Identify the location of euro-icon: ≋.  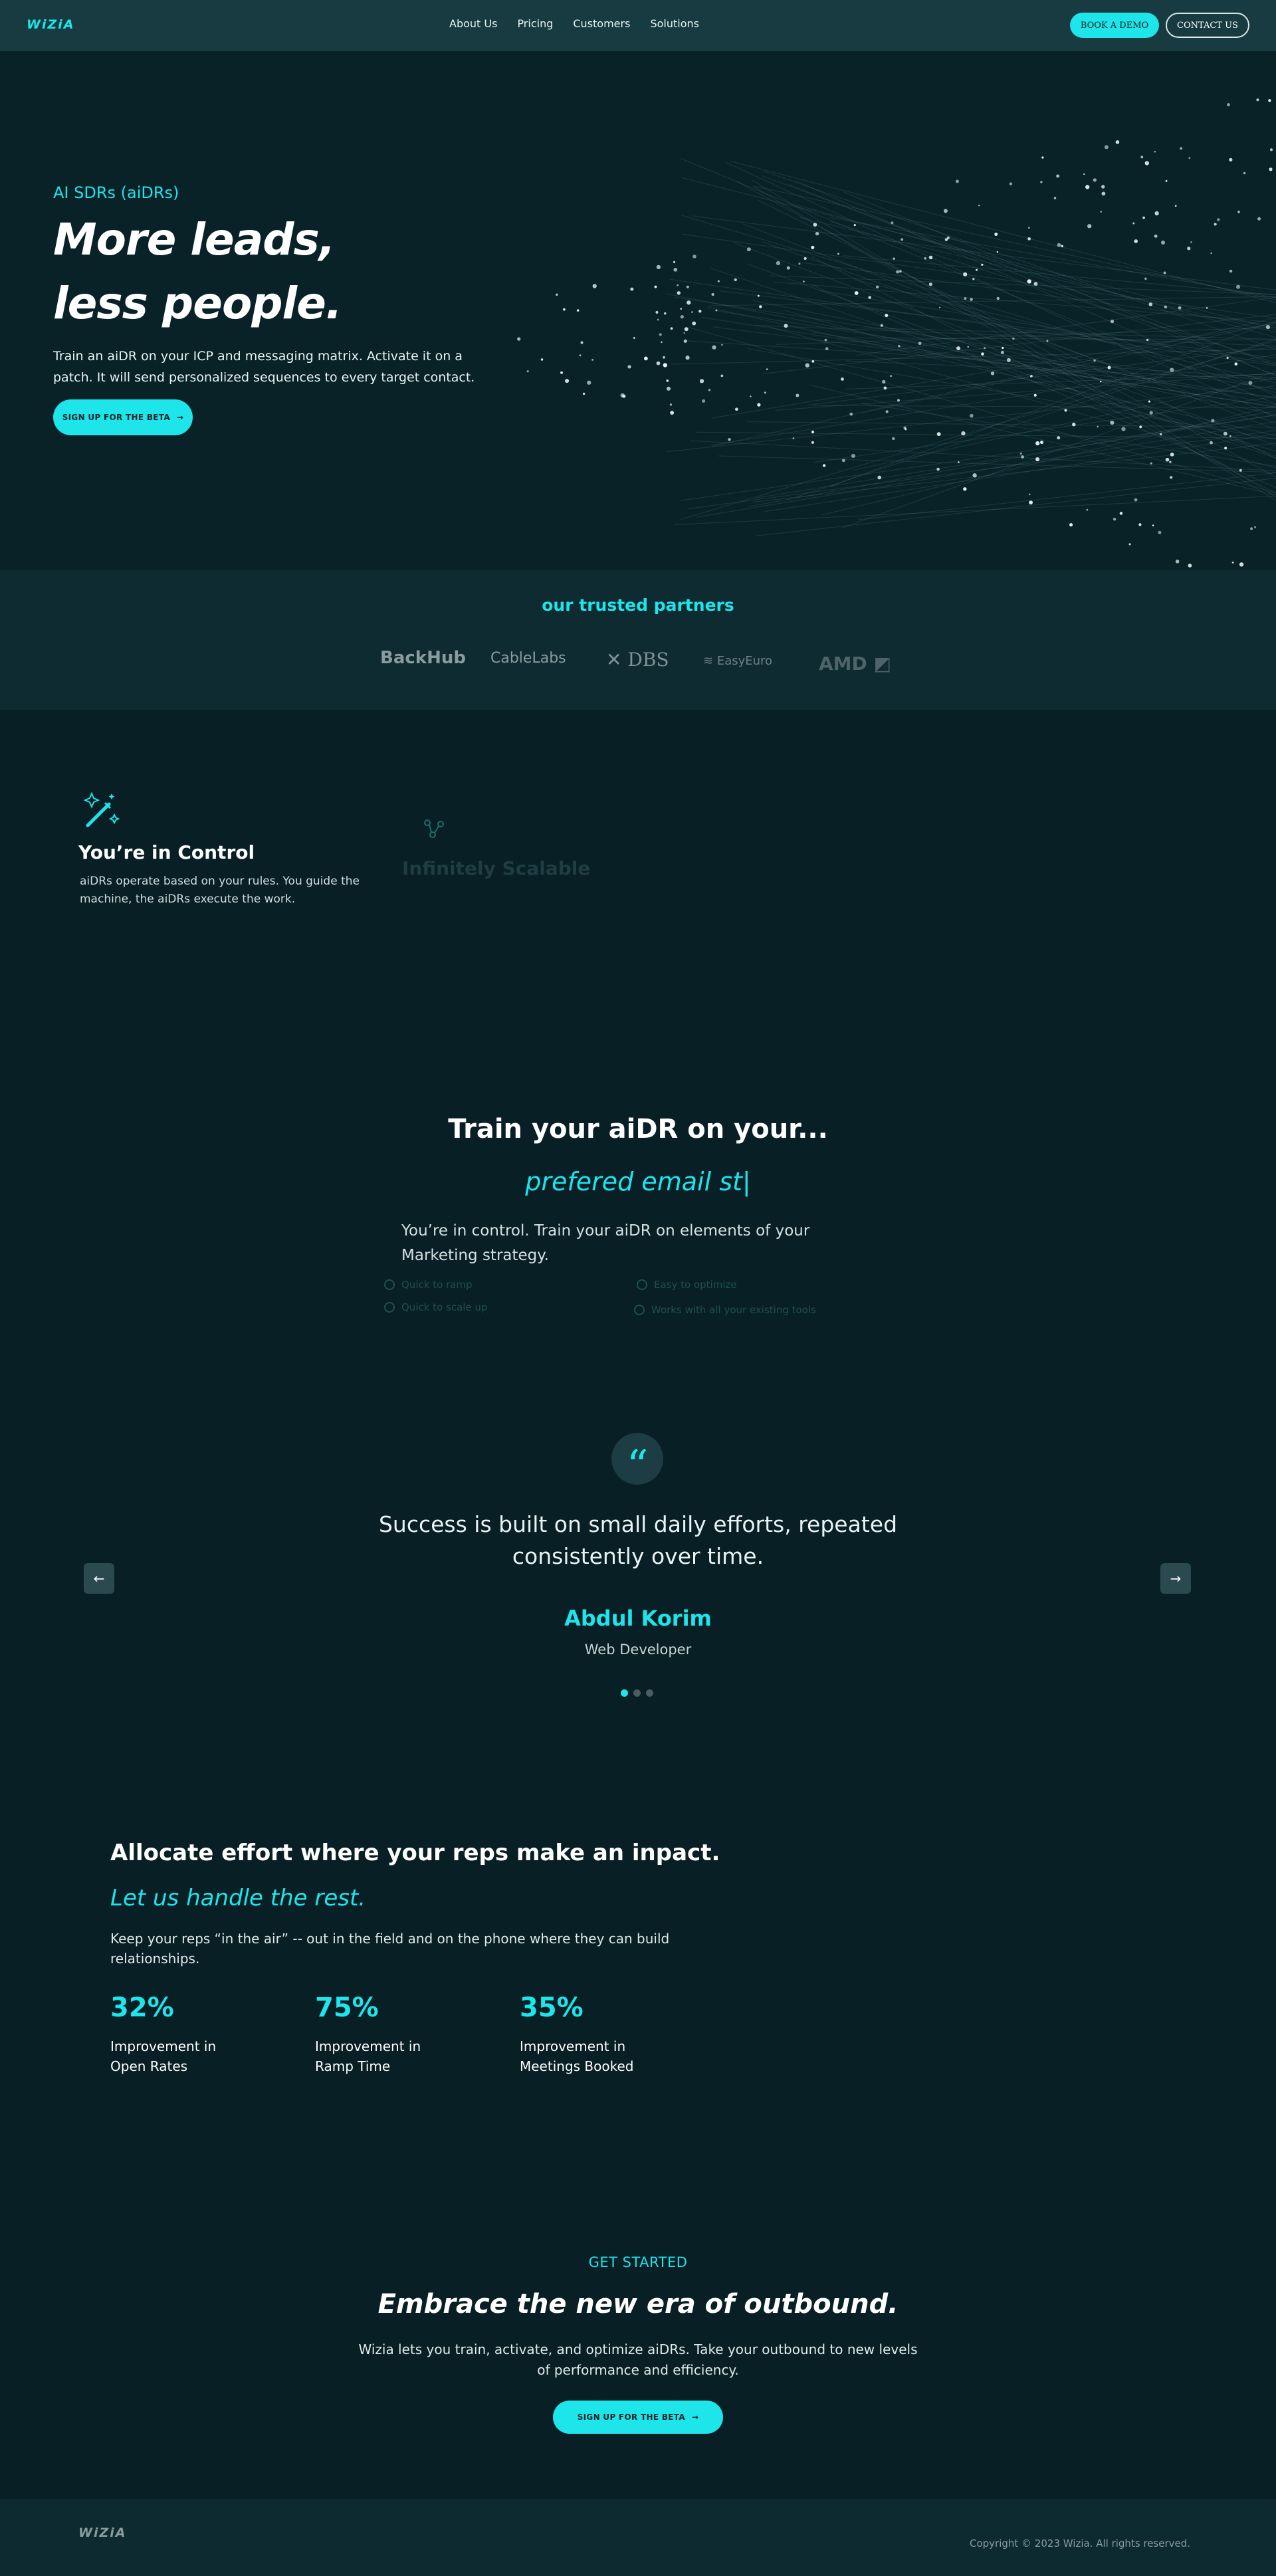
(708, 661).